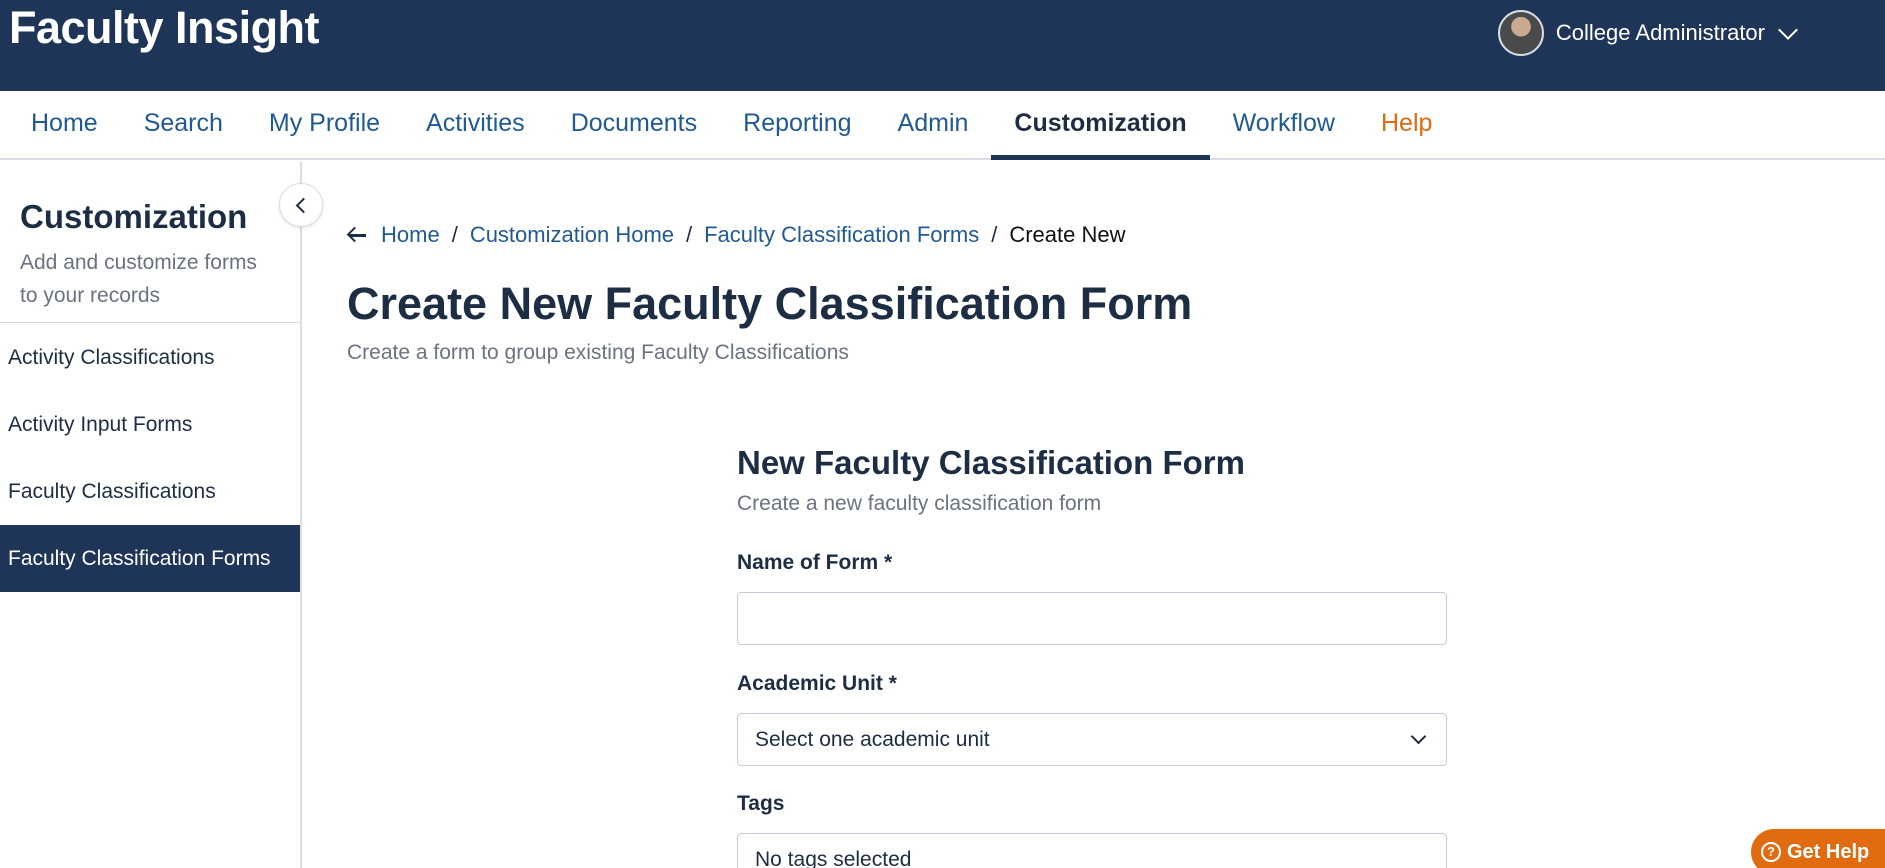 This screenshot has height=868, width=1885. I want to click on sidebar-item-activity-classifications: Activity Classifications, so click(150, 357).